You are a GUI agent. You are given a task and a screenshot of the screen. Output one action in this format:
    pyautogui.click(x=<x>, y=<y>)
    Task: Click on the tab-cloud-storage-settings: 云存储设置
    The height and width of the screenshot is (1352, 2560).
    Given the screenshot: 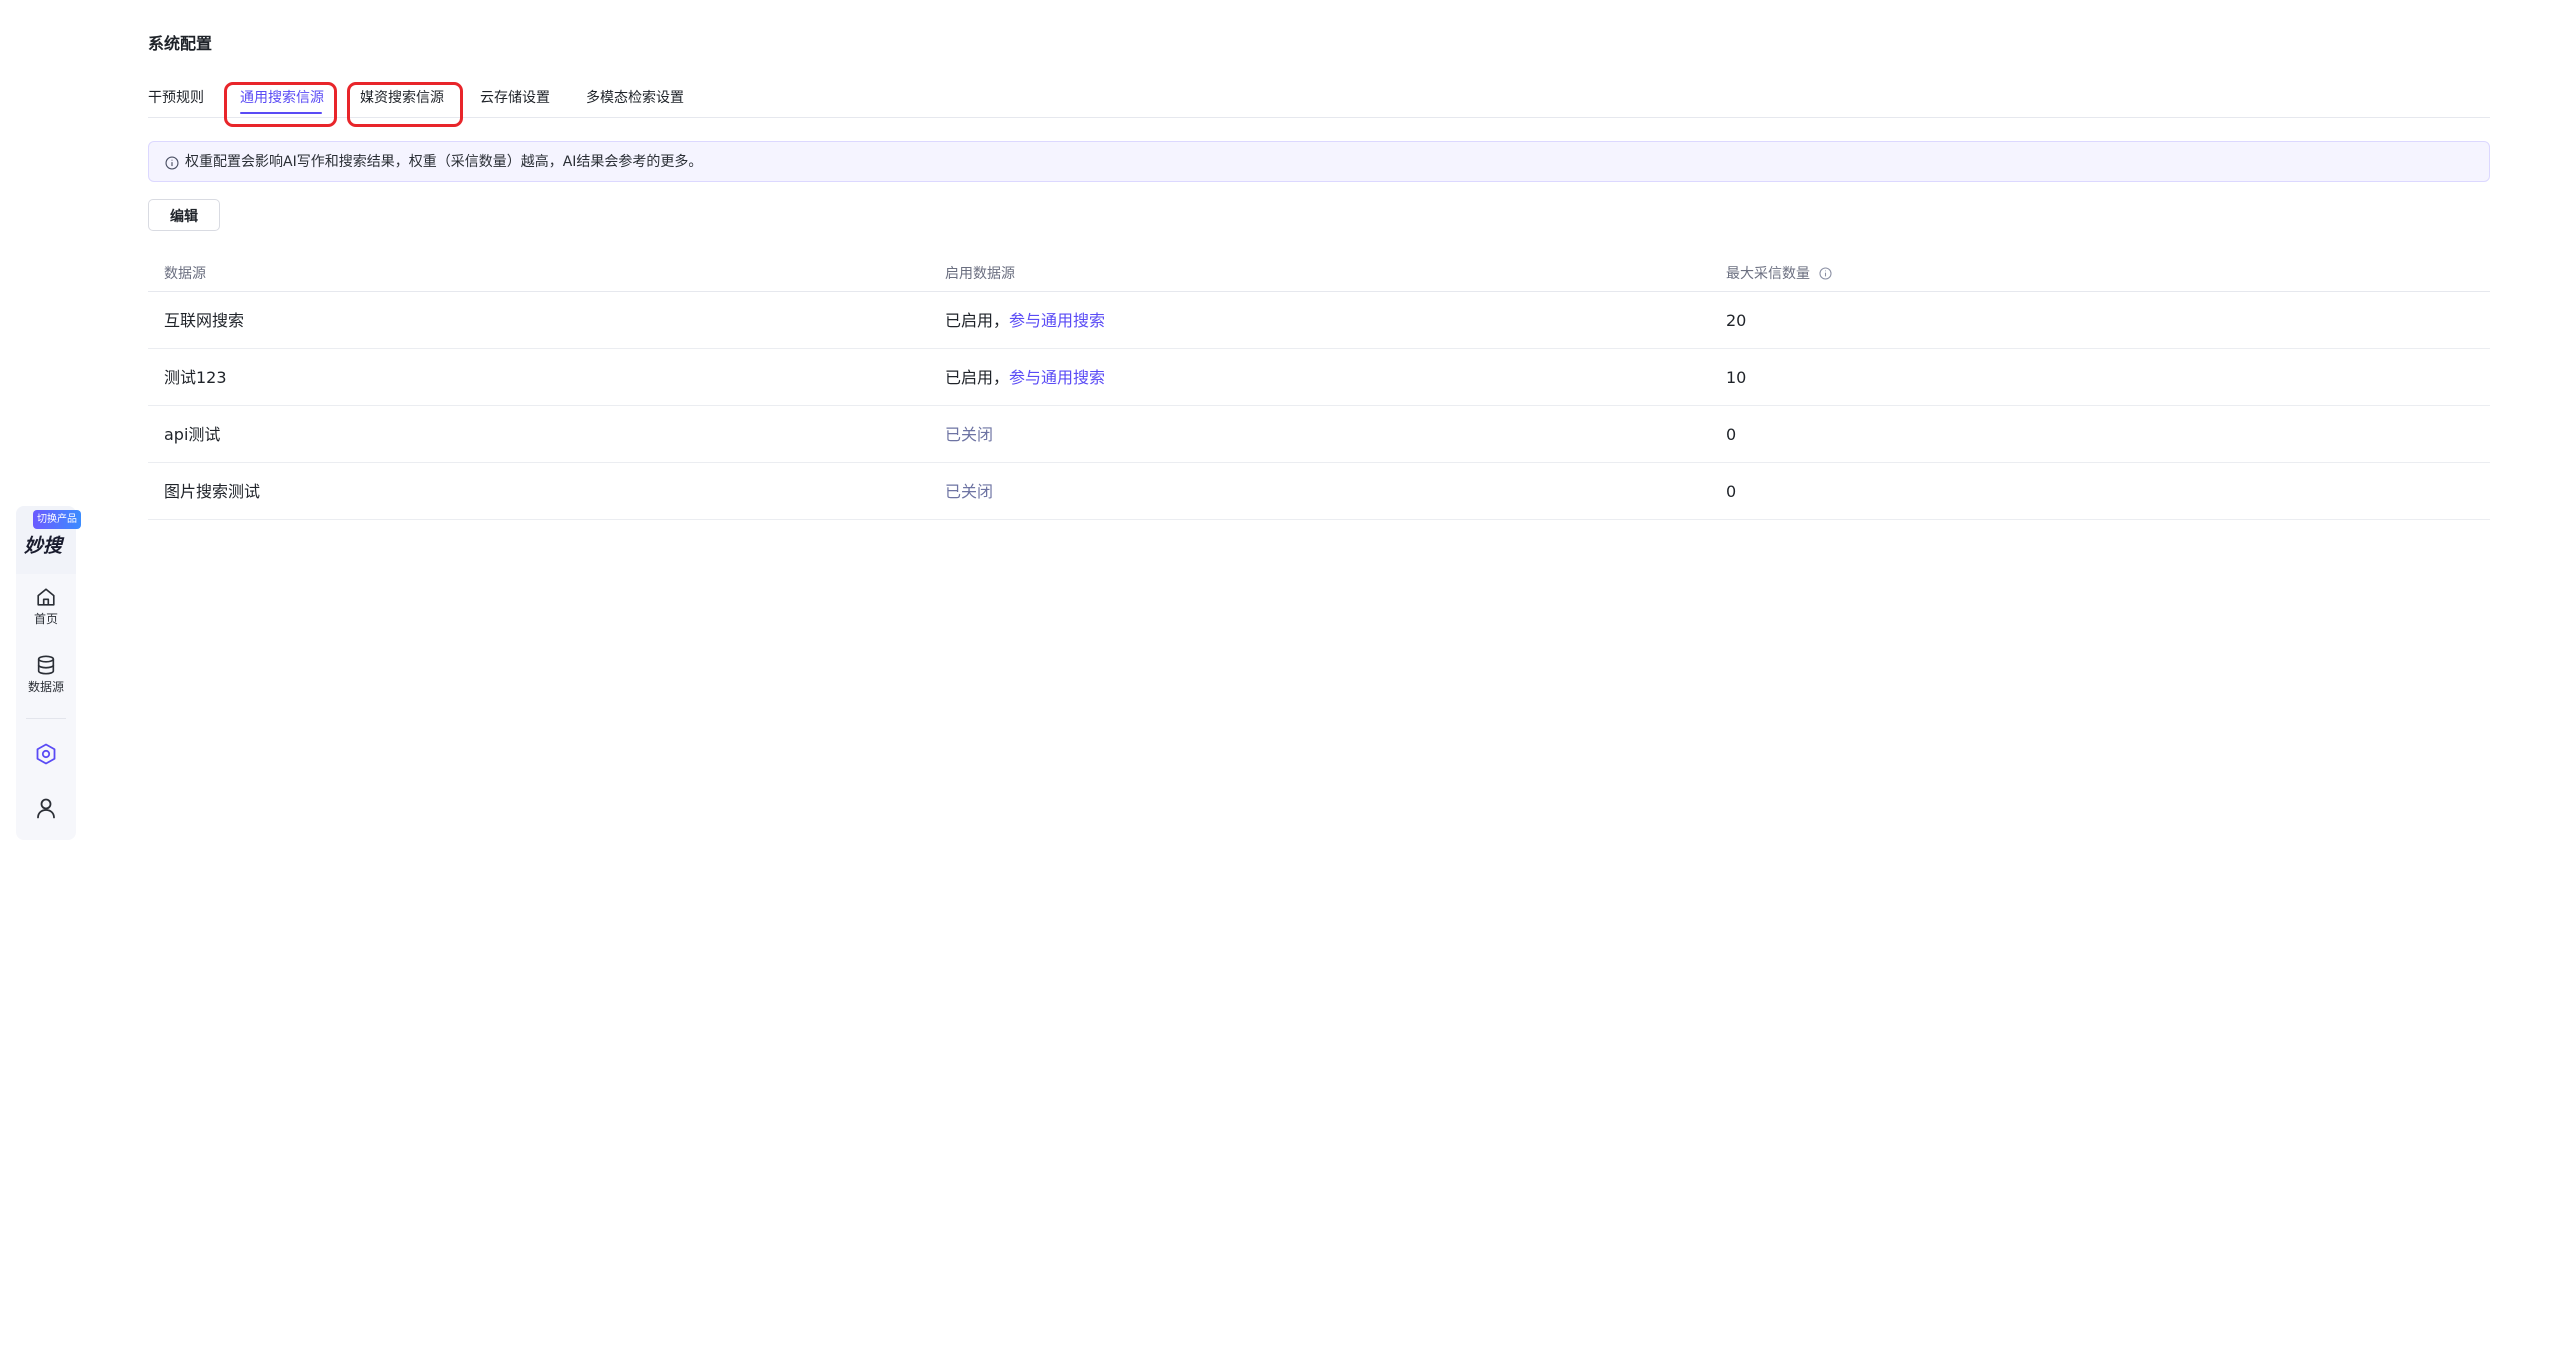 What is the action you would take?
    pyautogui.click(x=515, y=98)
    